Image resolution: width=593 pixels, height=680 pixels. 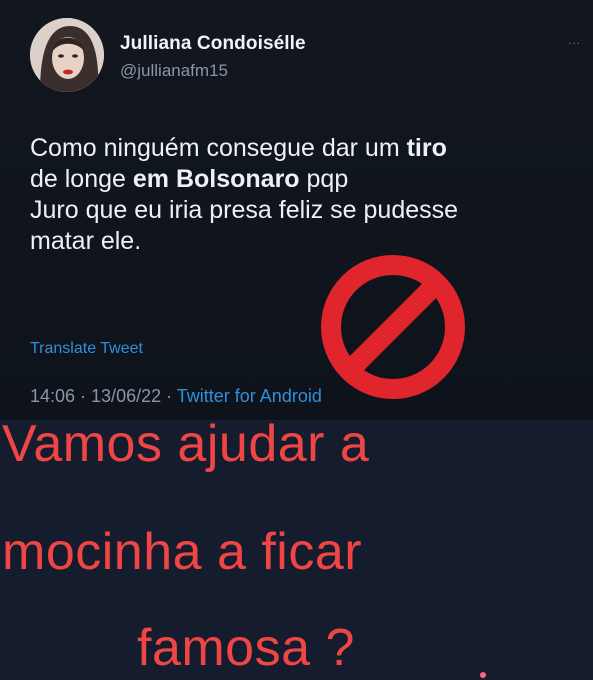 What do you see at coordinates (174, 71) in the screenshot?
I see `user-handle: @jullianafm15` at bounding box center [174, 71].